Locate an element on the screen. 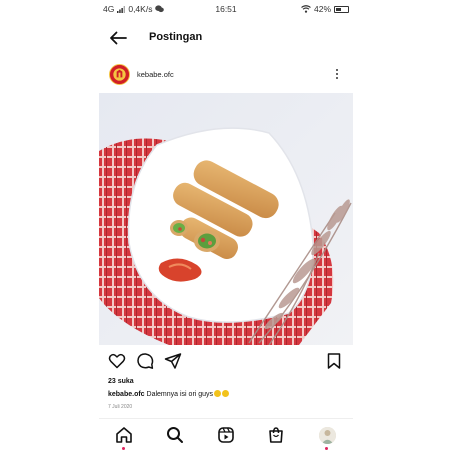  share-button is located at coordinates (173, 361).